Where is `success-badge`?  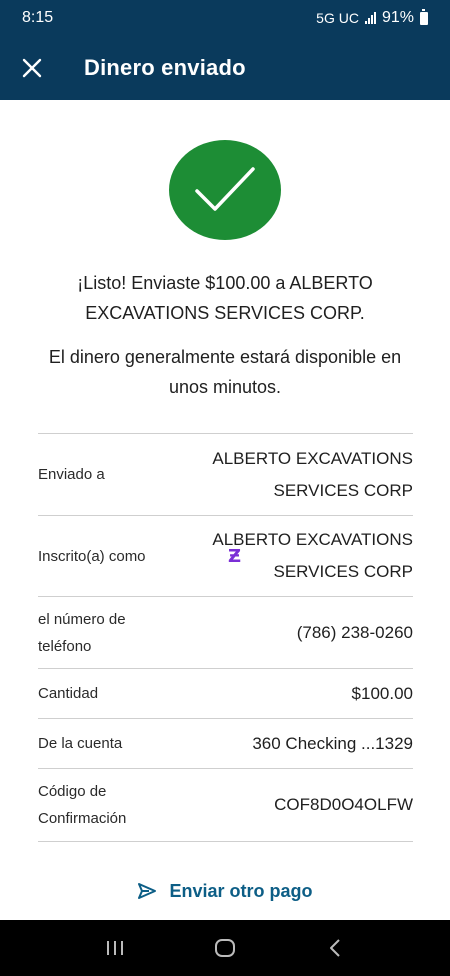
success-badge is located at coordinates (225, 190).